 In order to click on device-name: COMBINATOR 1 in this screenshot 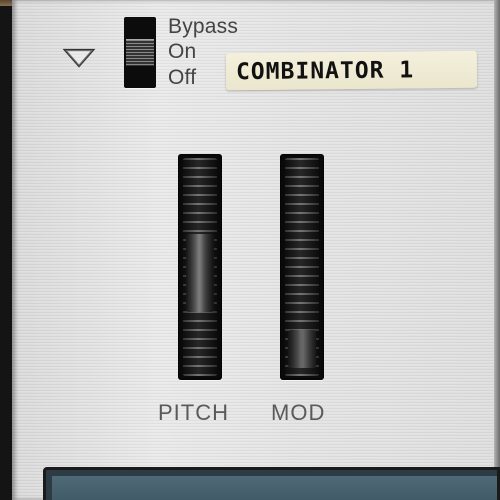, I will do `click(325, 70)`.